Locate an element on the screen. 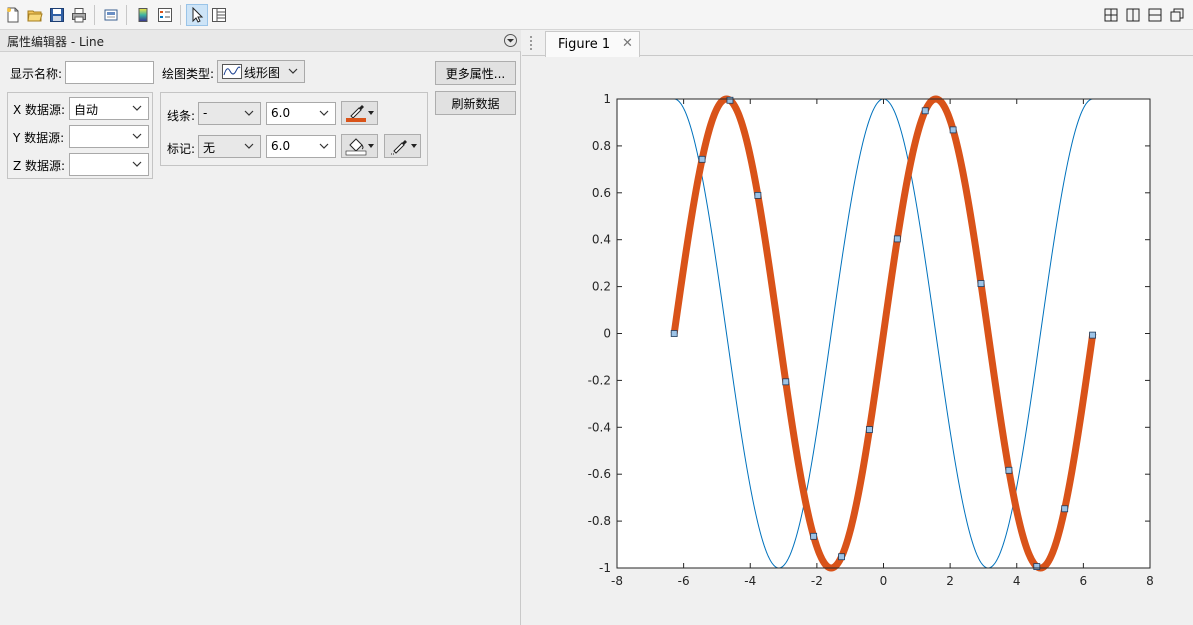  marker-face-color-button is located at coordinates (359, 146).